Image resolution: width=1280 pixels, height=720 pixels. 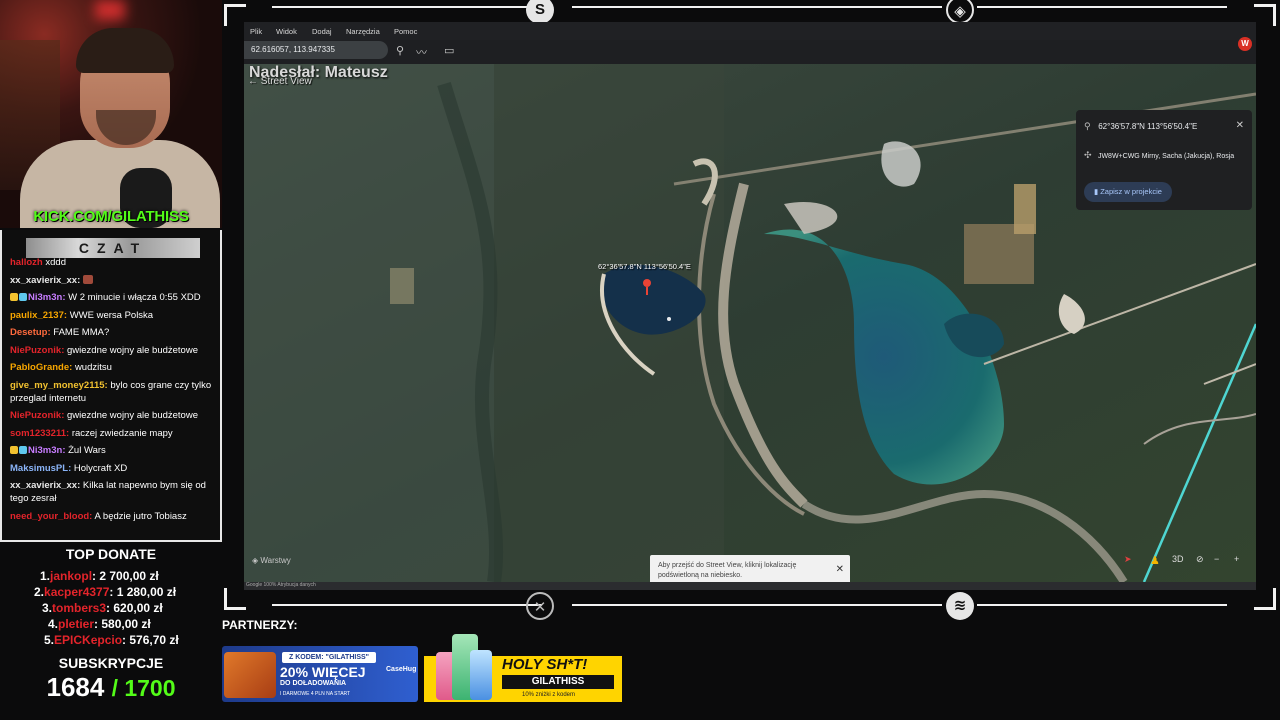 What do you see at coordinates (1245, 44) in the screenshot?
I see `account-avatar: W` at bounding box center [1245, 44].